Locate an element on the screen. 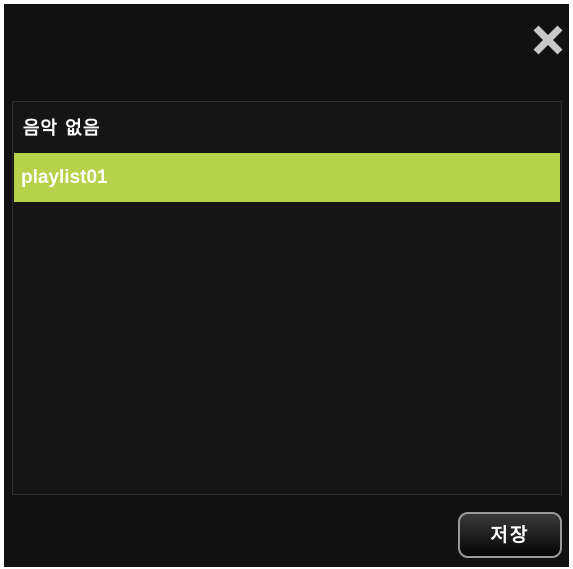  no-music-label: 음악 없음 is located at coordinates (62, 128).